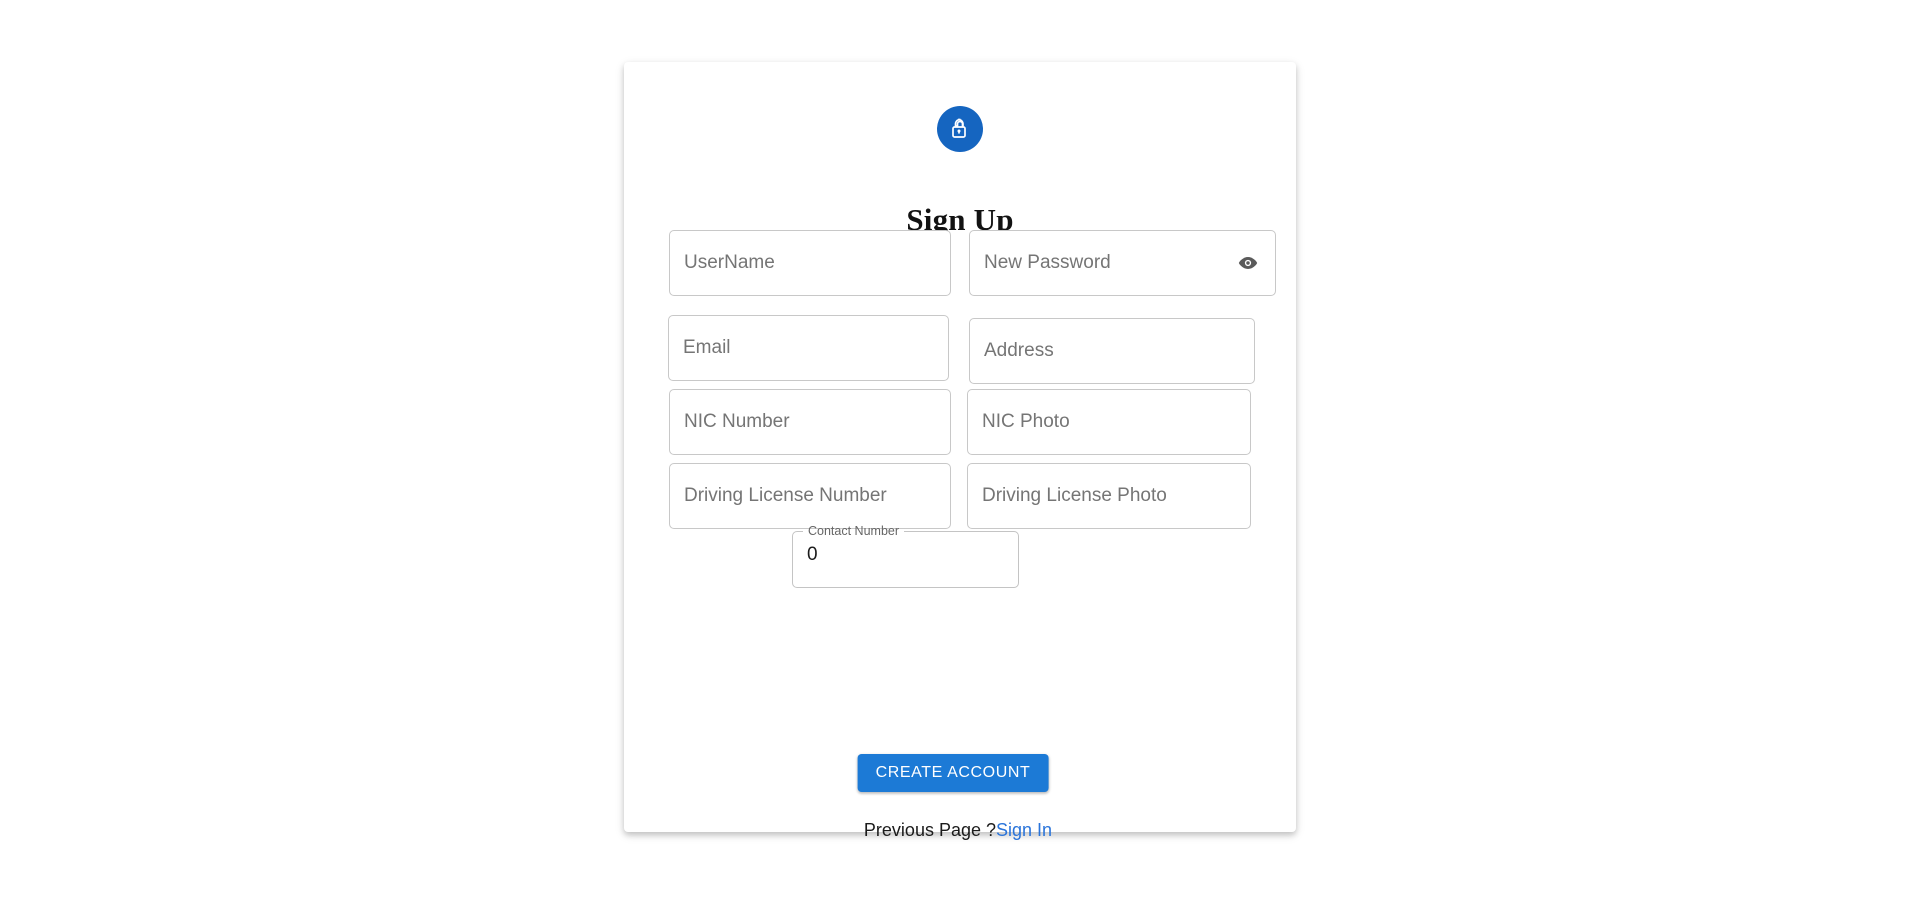  Describe the element at coordinates (1074, 495) in the screenshot. I see `driving-license-photo-placeholder: Driving License Photo` at that location.